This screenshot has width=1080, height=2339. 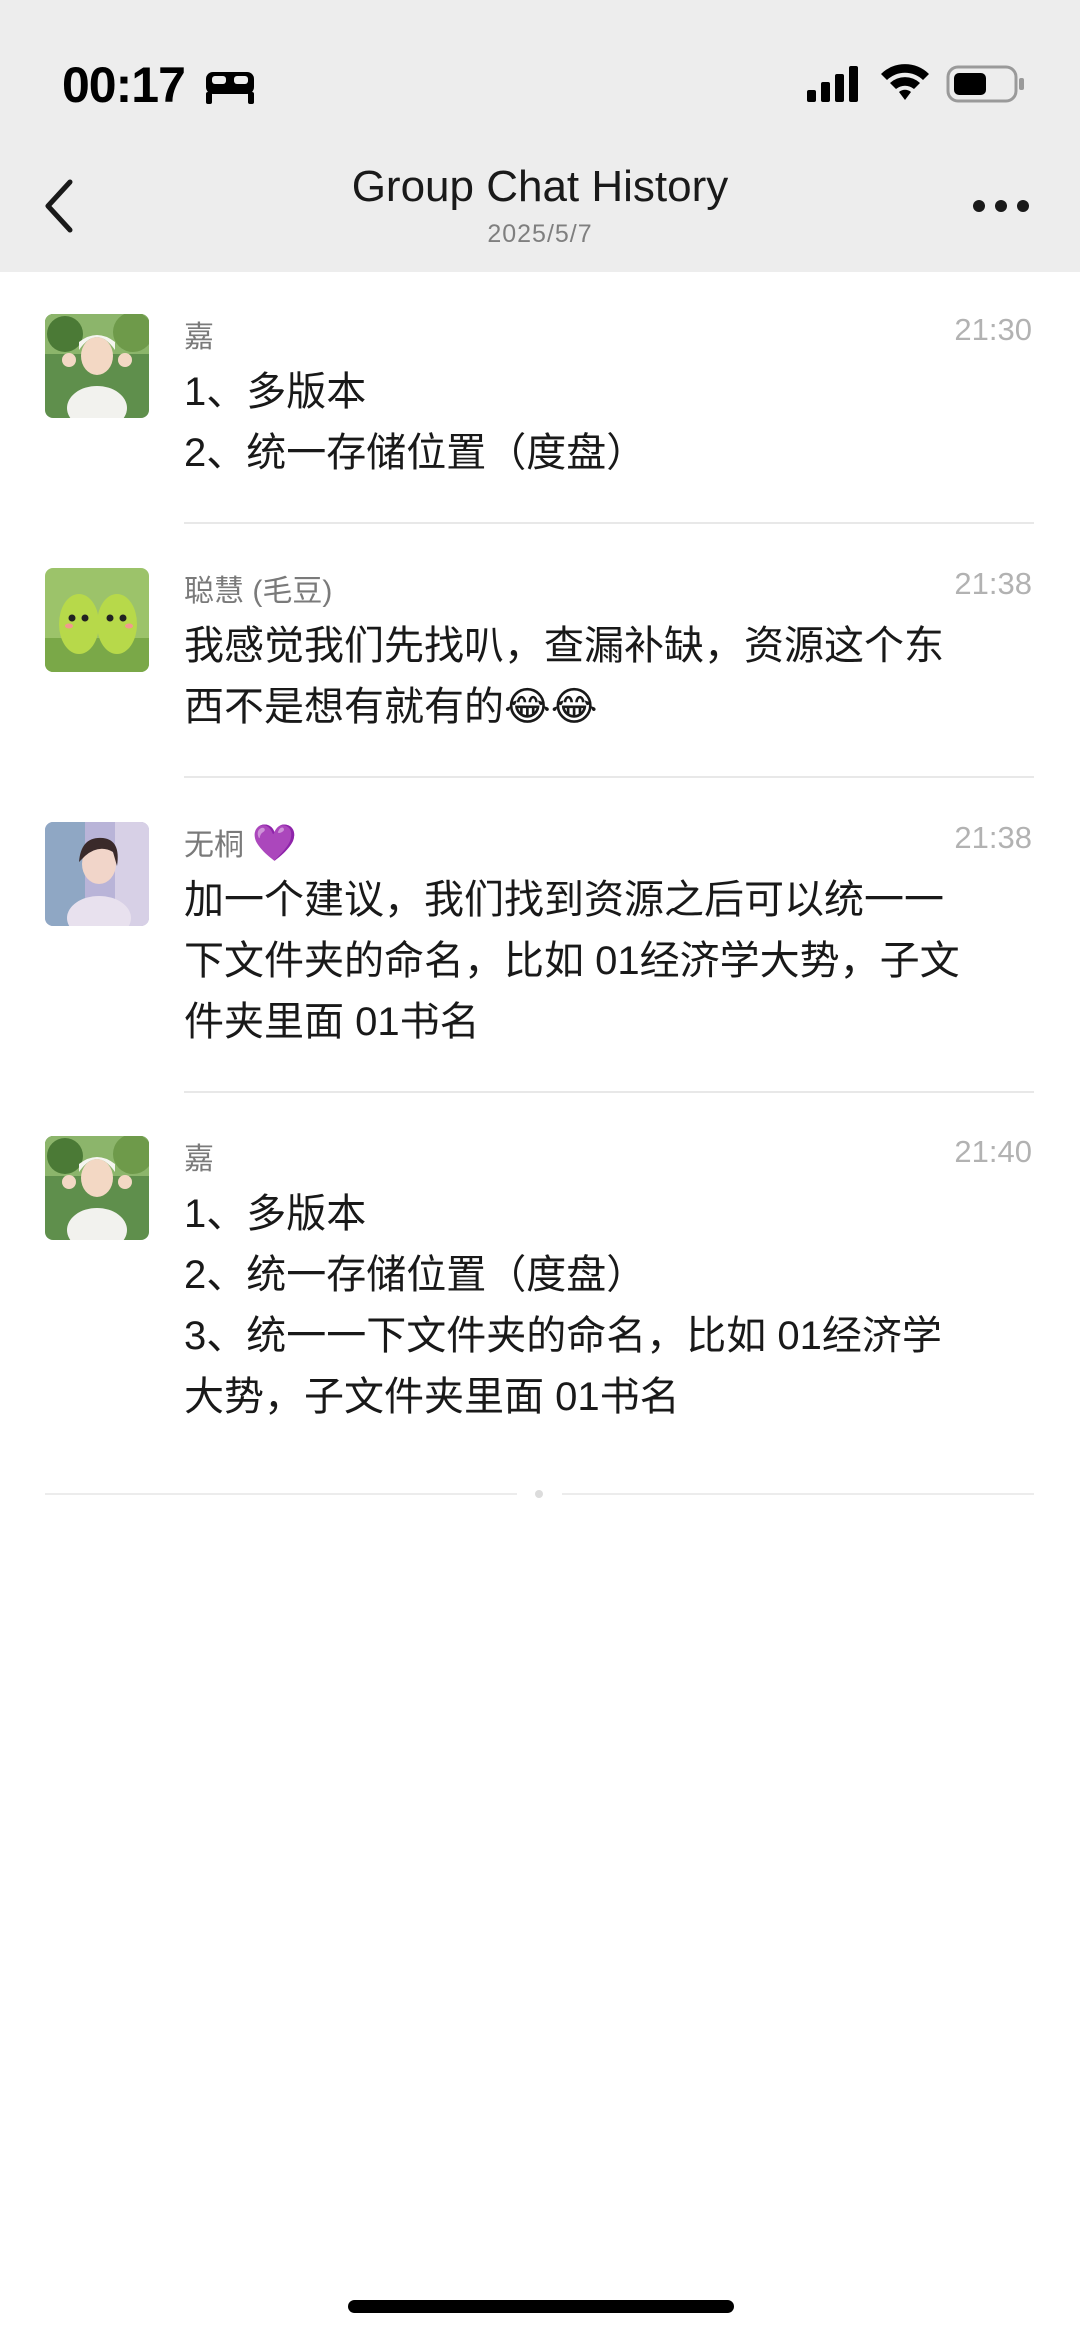 What do you see at coordinates (275, 842) in the screenshot?
I see `purple-heart-emoji: 💜` at bounding box center [275, 842].